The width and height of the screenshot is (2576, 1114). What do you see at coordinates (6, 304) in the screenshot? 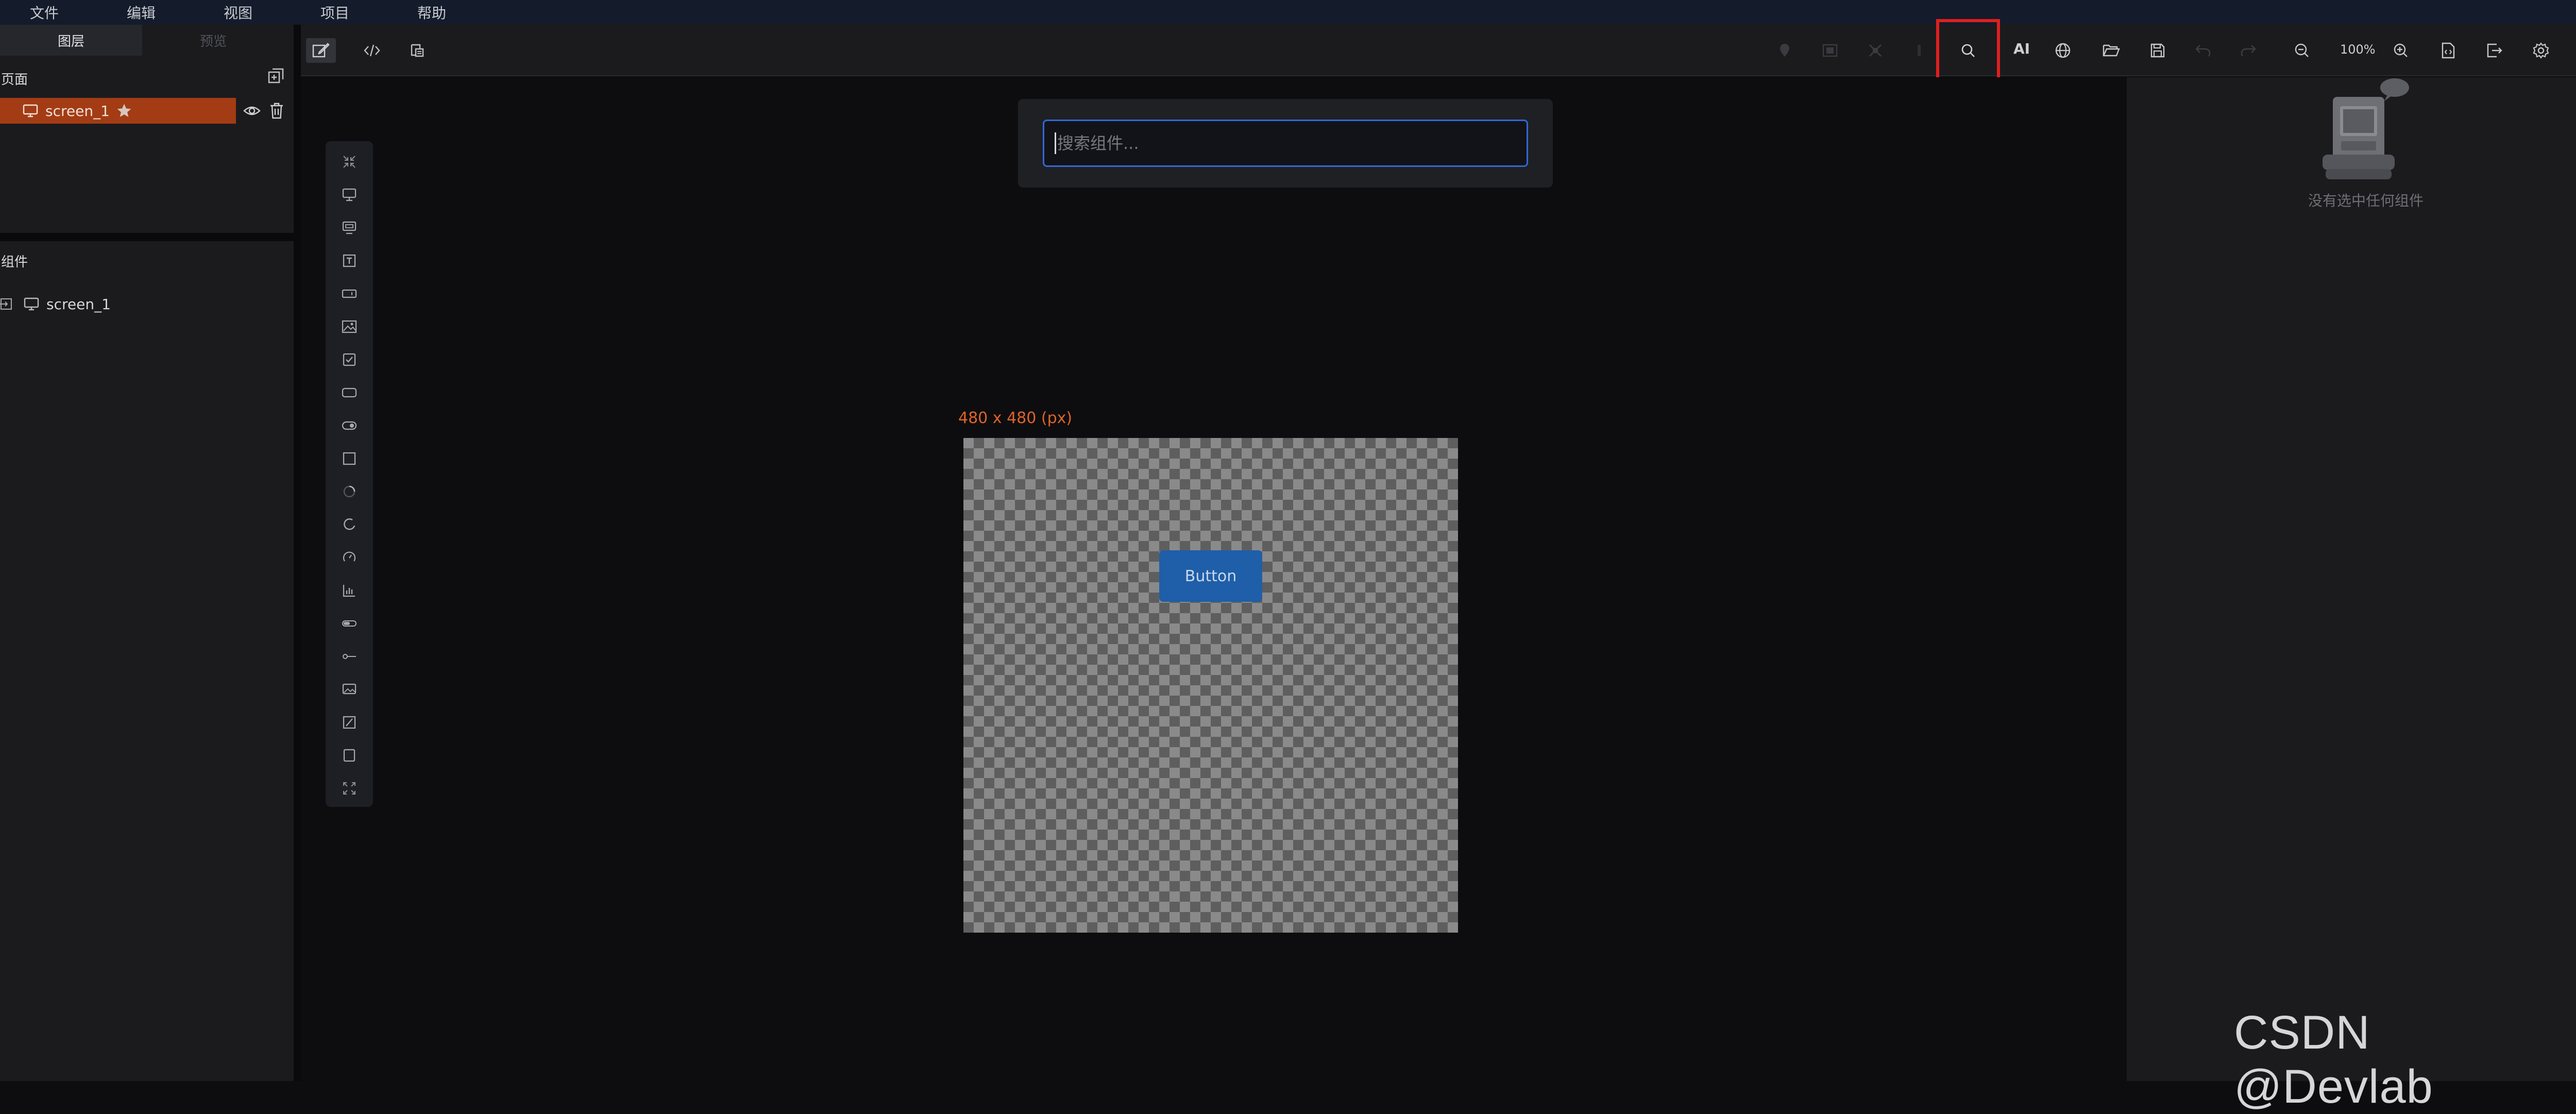
I see `expand-icon` at bounding box center [6, 304].